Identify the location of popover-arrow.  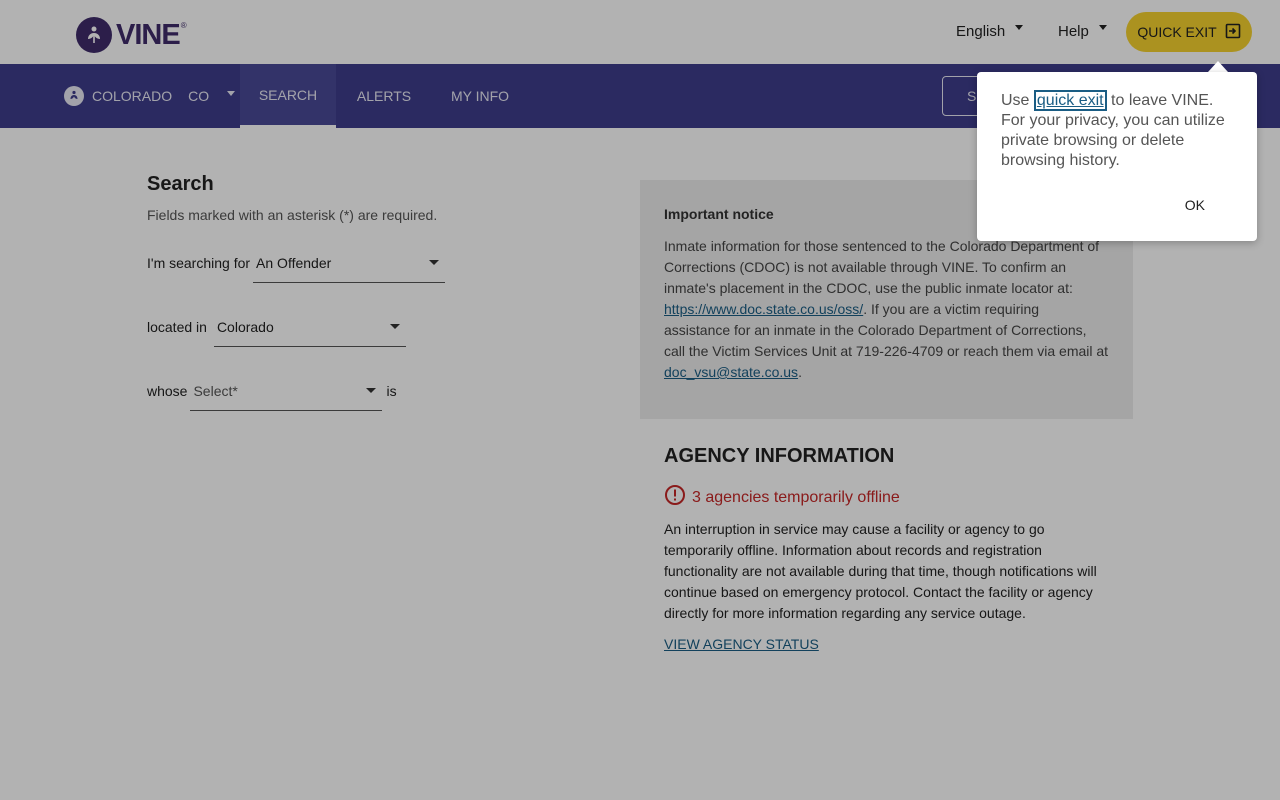
(1218, 66).